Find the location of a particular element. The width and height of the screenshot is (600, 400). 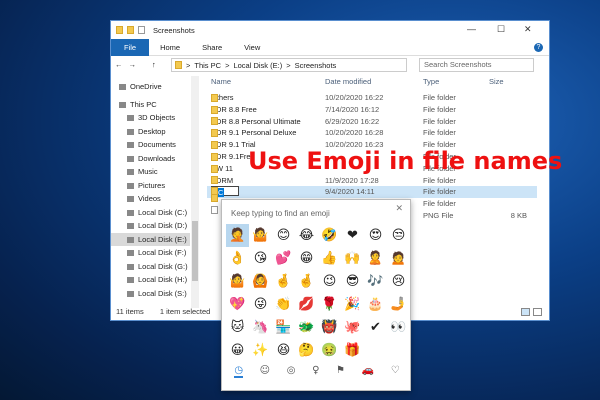

emoji-item: 😂 is located at coordinates (306, 235).